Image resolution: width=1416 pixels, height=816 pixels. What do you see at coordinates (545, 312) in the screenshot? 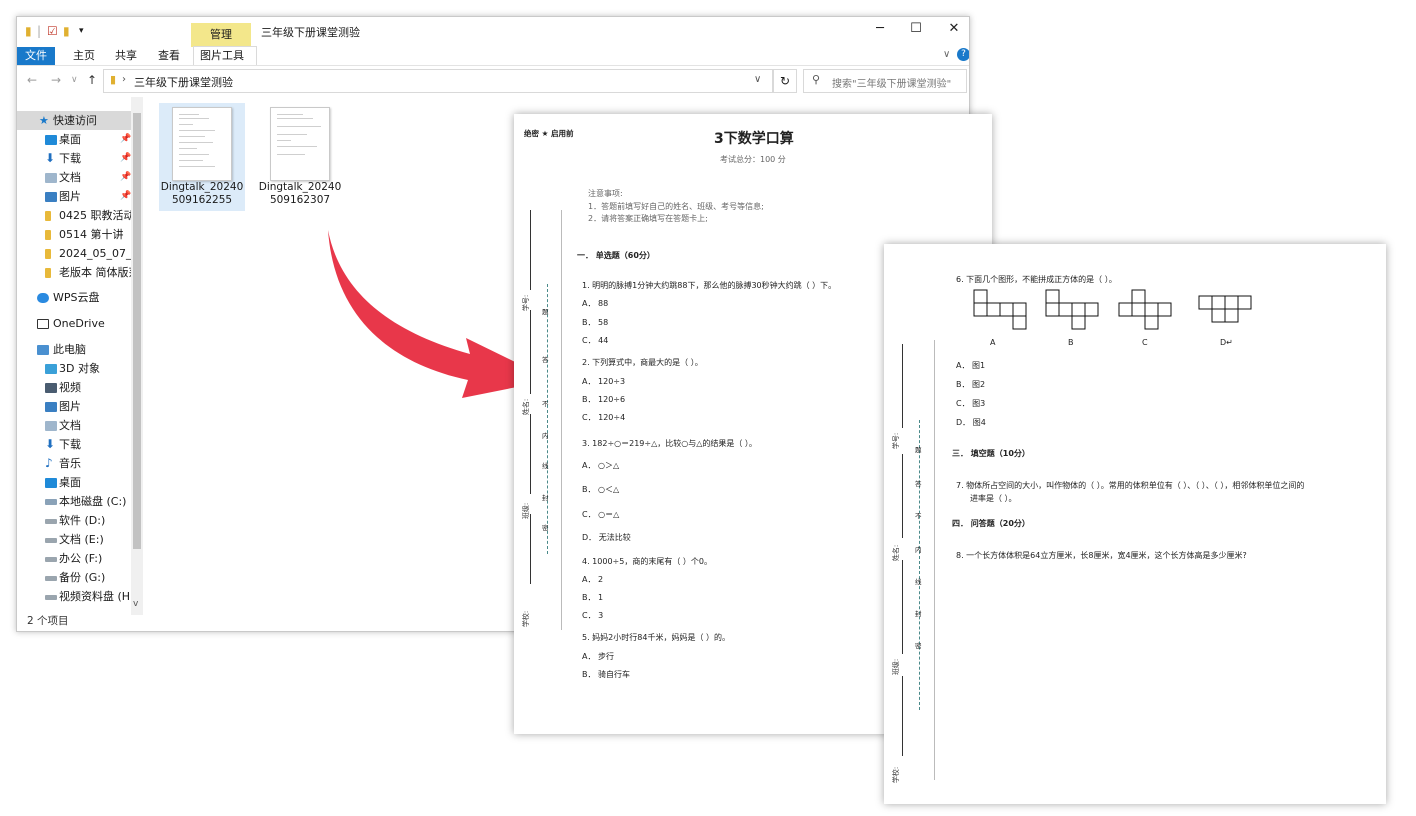
I see `seal-char: 题` at bounding box center [545, 312].